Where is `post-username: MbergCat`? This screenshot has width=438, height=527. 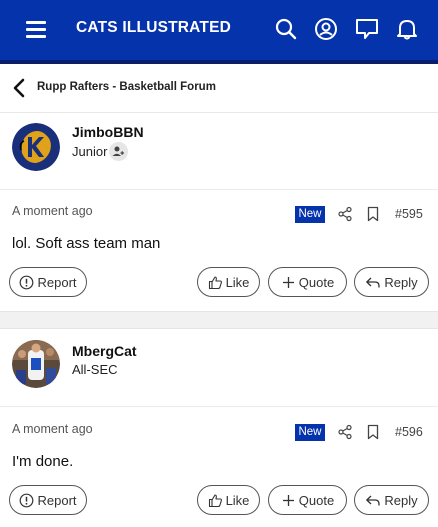
post-username: MbergCat is located at coordinates (104, 351).